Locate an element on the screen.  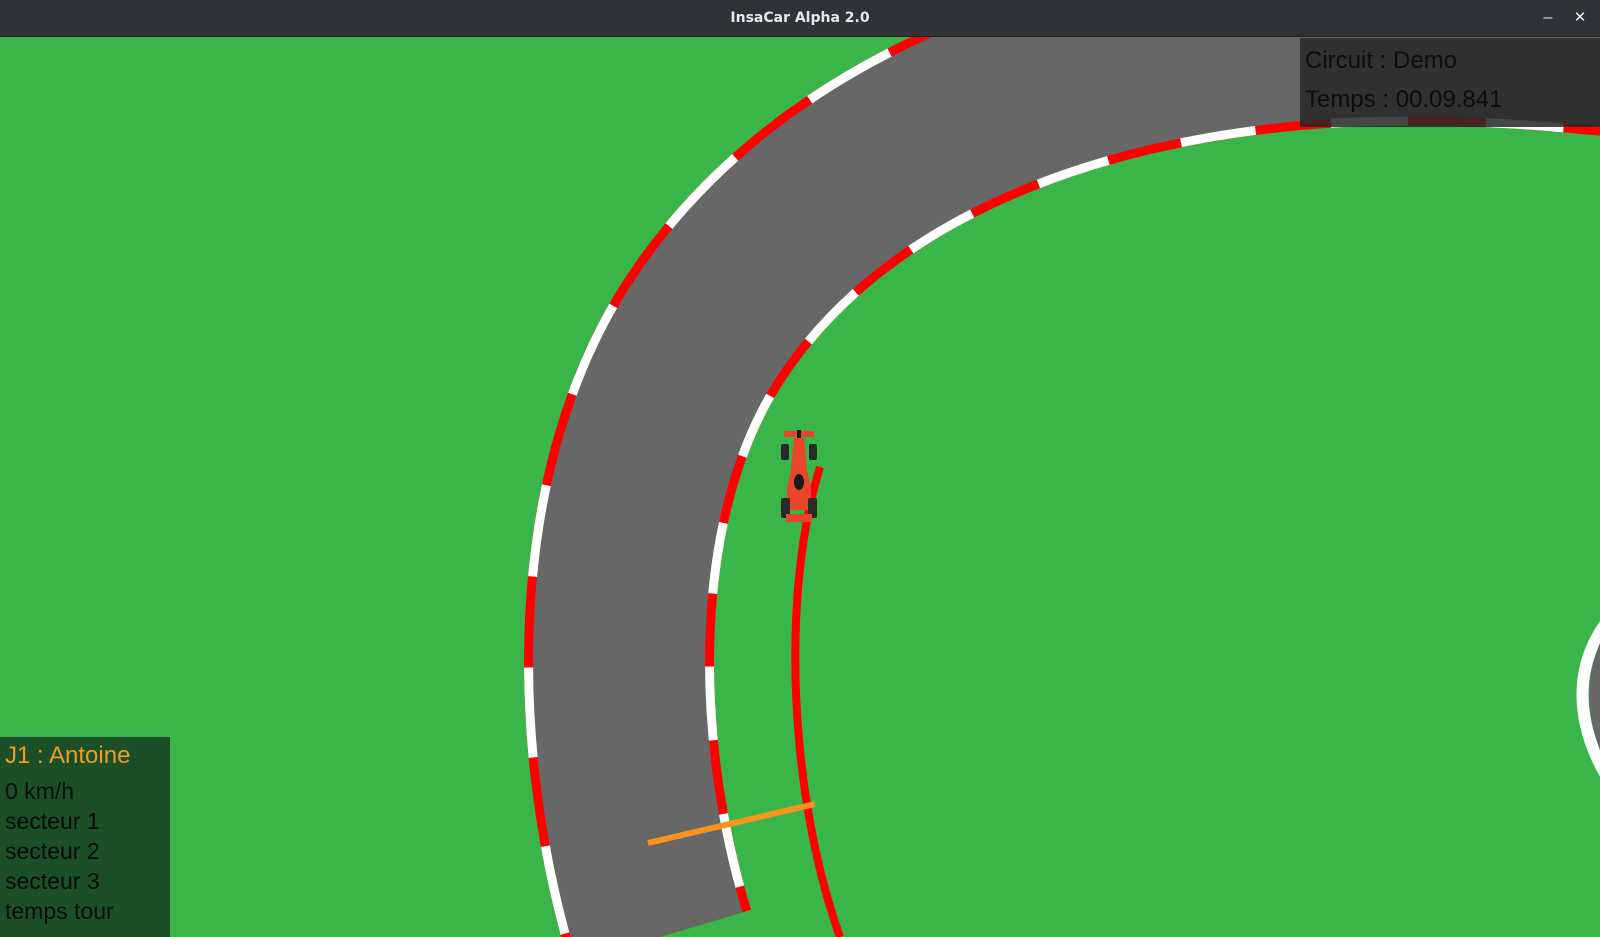
race-time: Temps : 00.09.841 is located at coordinates (1404, 99).